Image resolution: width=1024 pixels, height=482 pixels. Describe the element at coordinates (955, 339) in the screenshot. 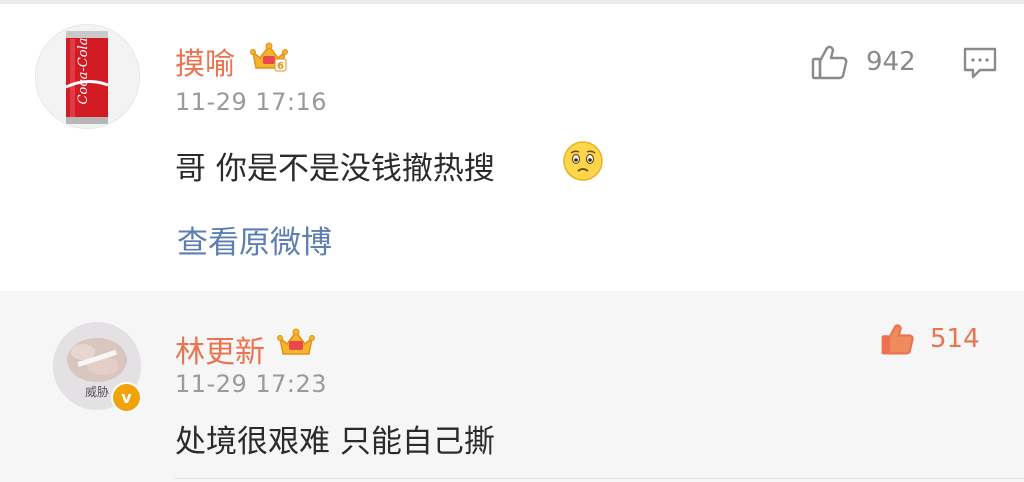

I see `like-count: 514` at that location.